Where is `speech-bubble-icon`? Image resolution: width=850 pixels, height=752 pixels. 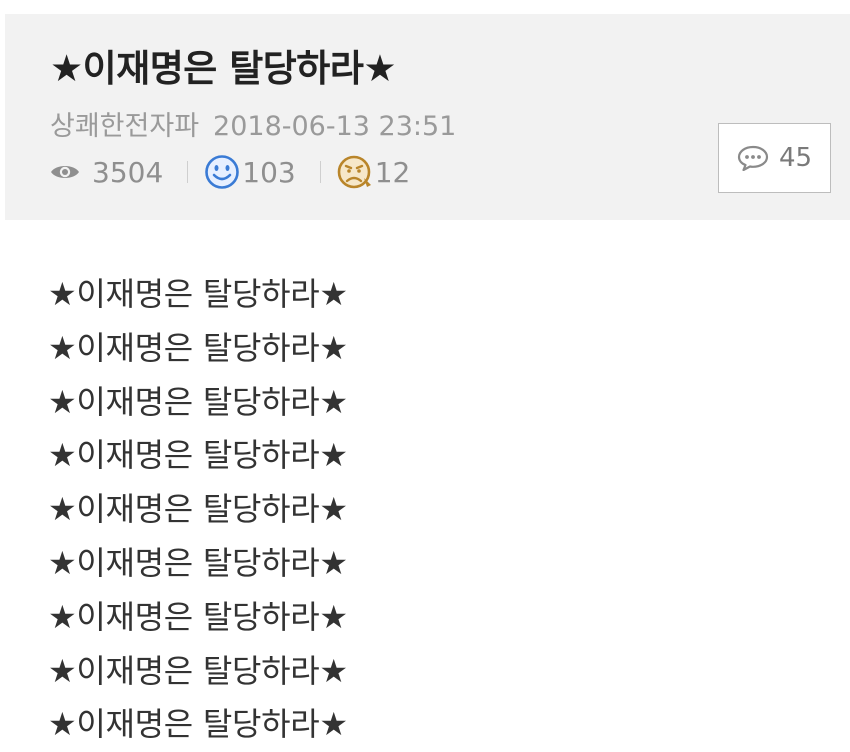
speech-bubble-icon is located at coordinates (753, 158).